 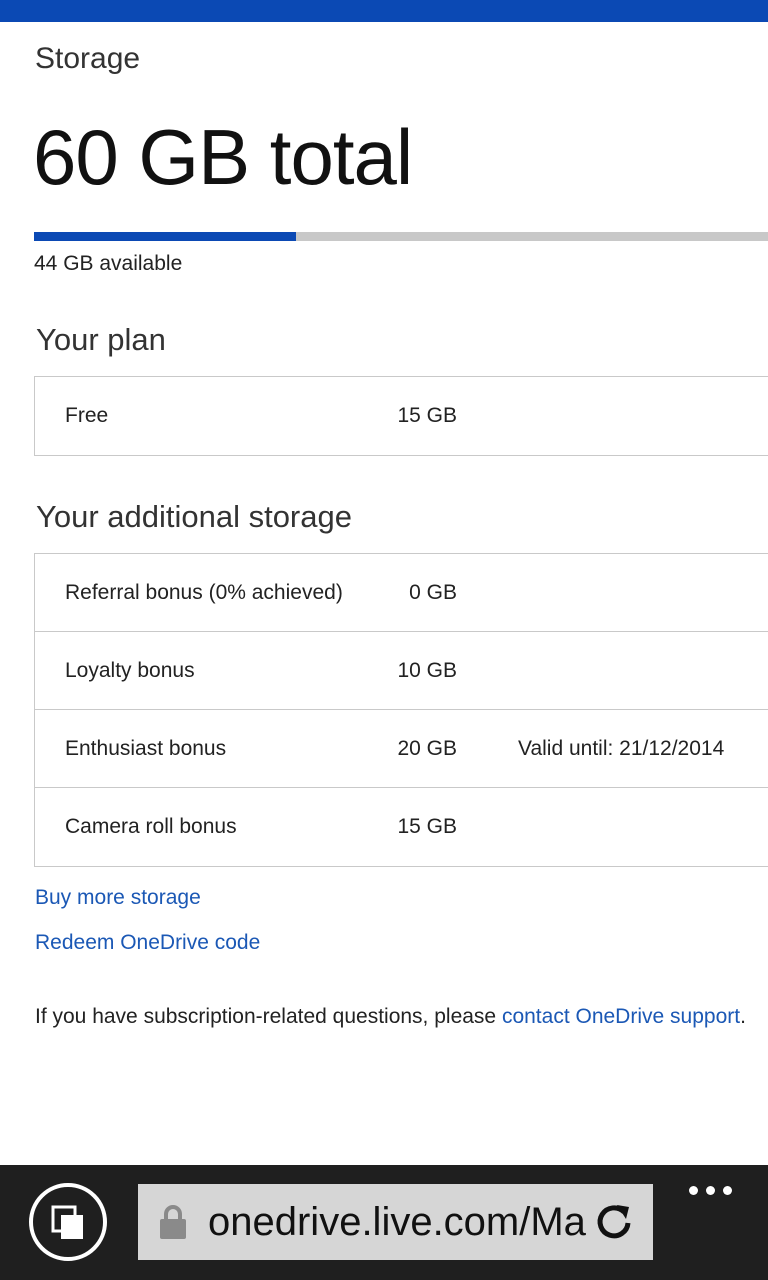 What do you see at coordinates (108, 263) in the screenshot?
I see `storage-available: 44 GB available` at bounding box center [108, 263].